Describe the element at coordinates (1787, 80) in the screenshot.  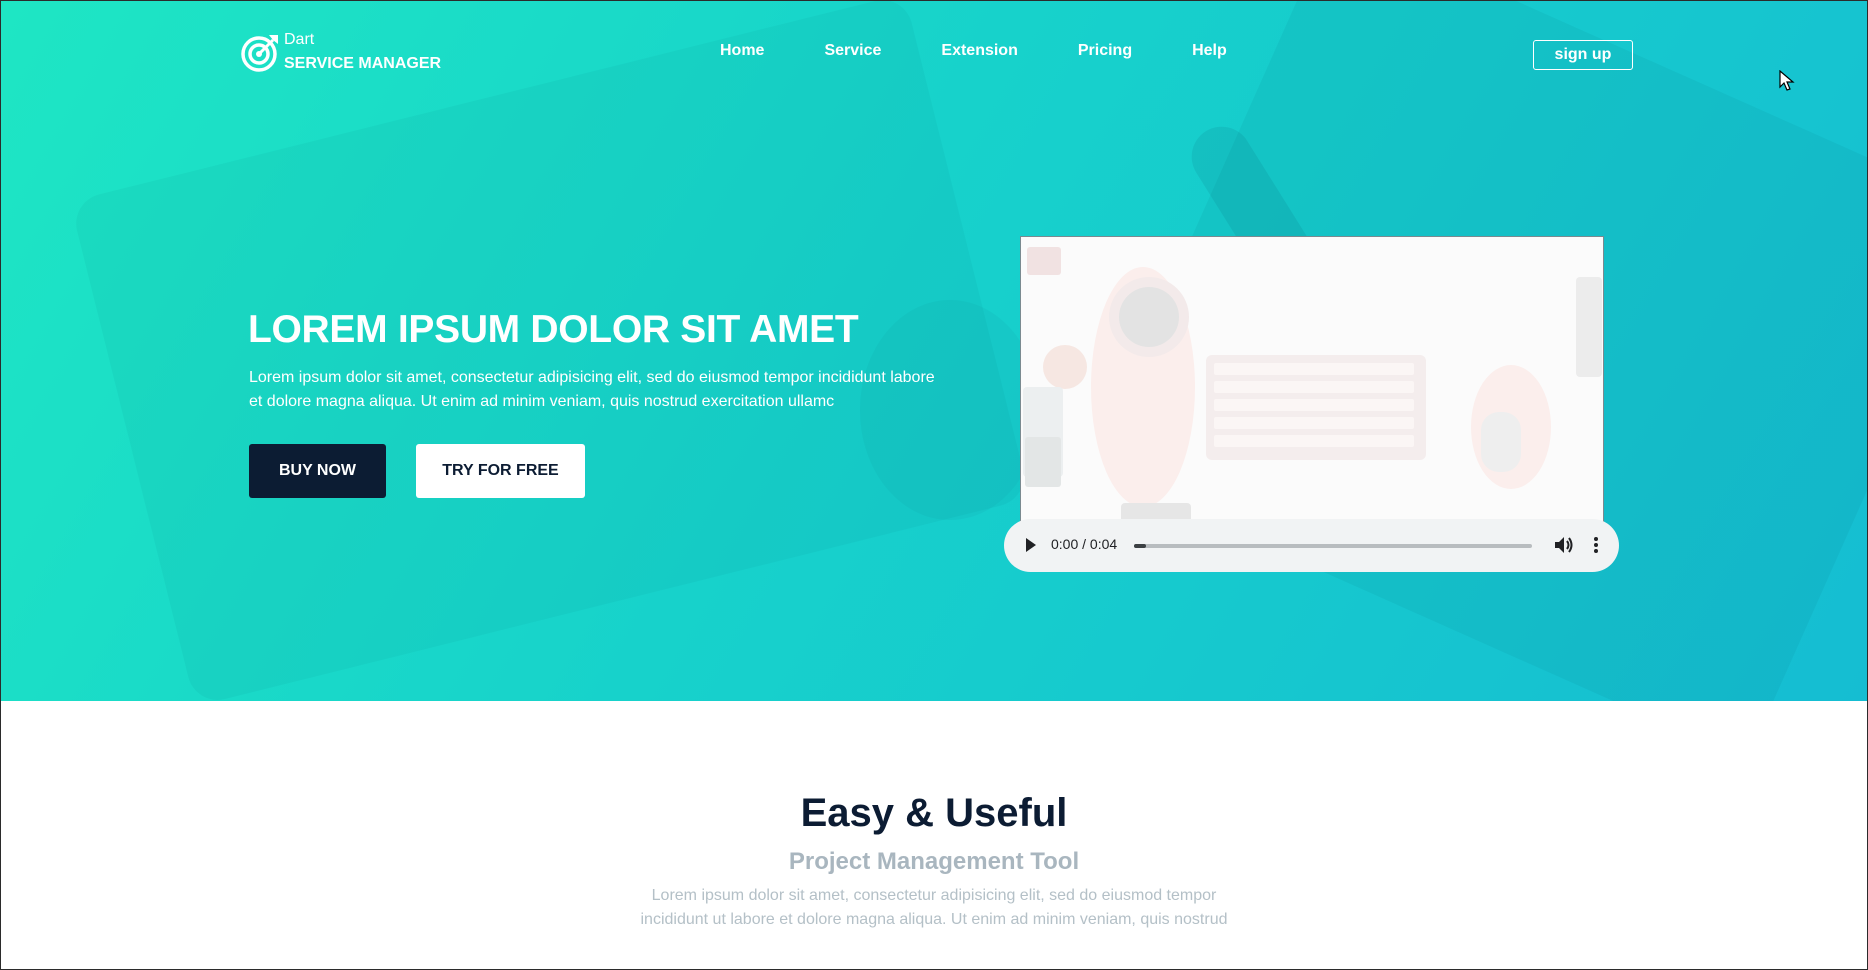
I see `mouse-cursor-icon` at that location.